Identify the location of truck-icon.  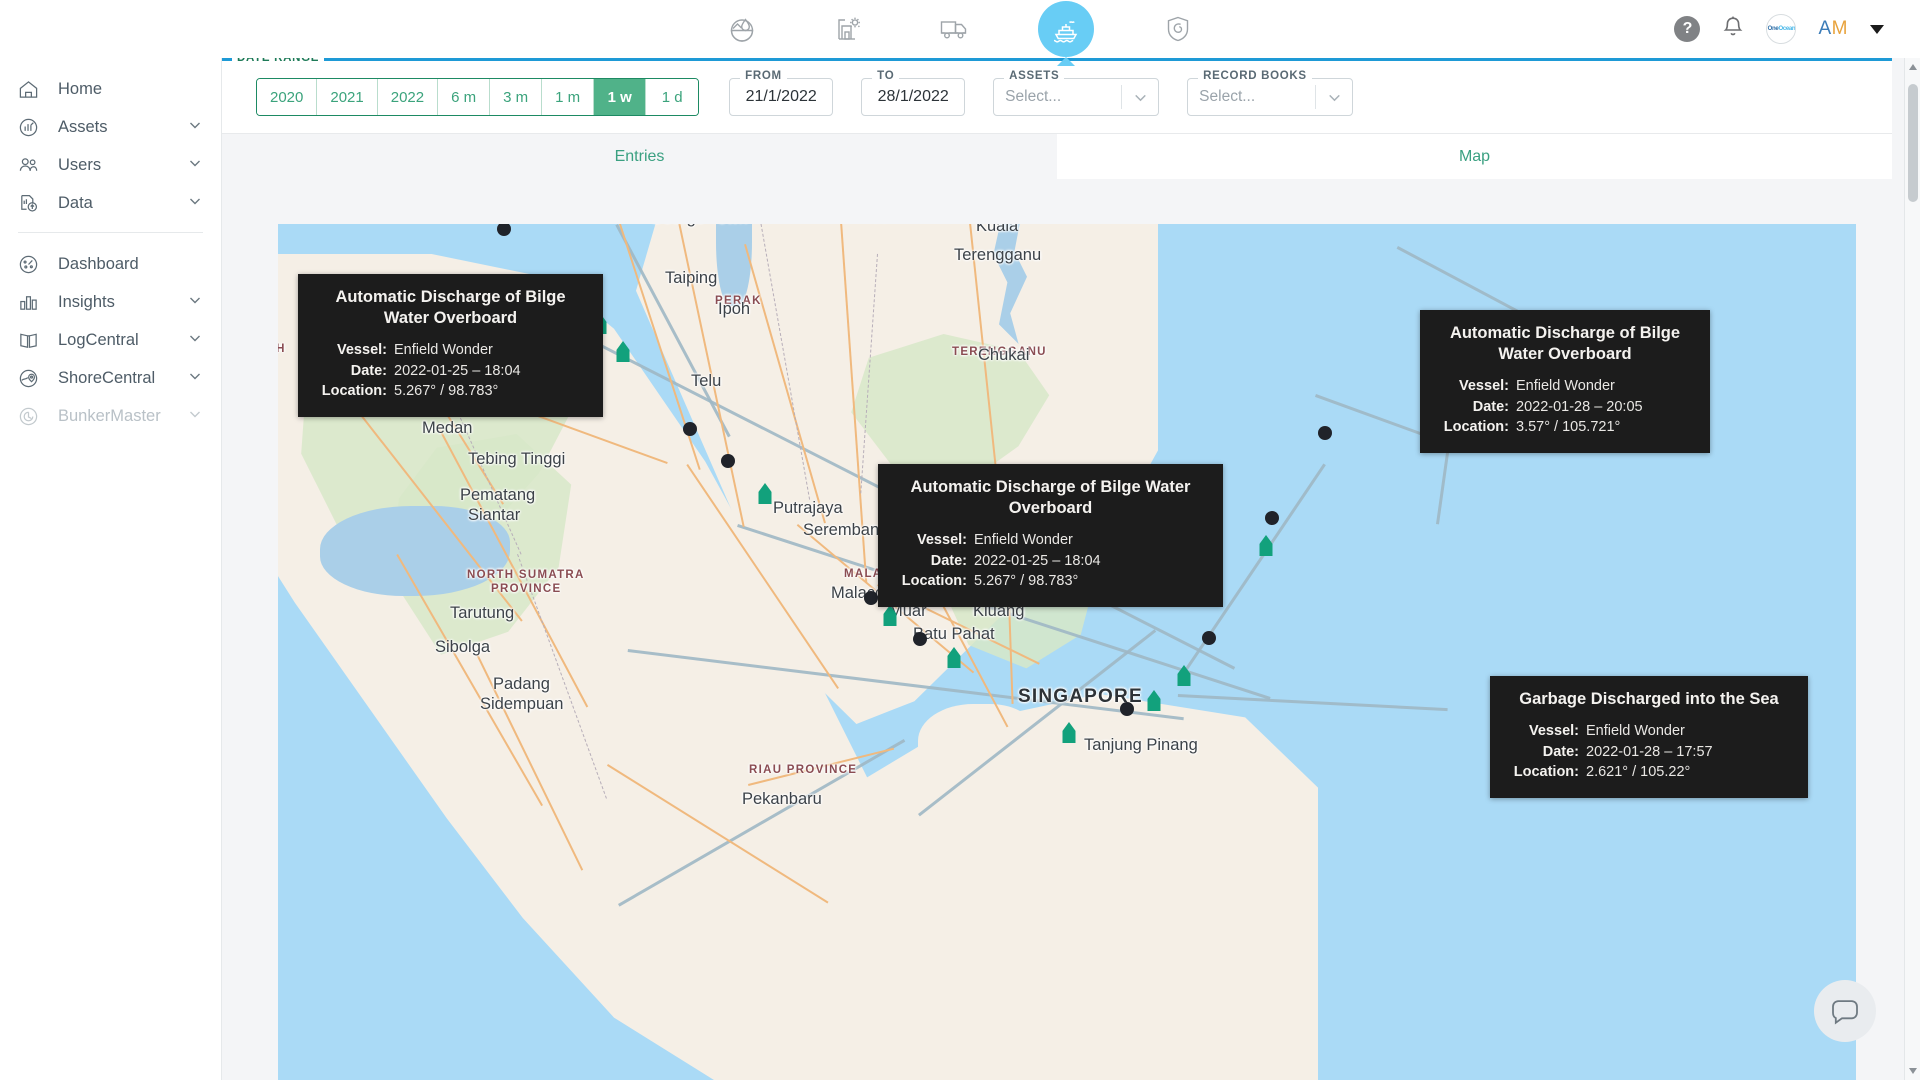
(954, 29).